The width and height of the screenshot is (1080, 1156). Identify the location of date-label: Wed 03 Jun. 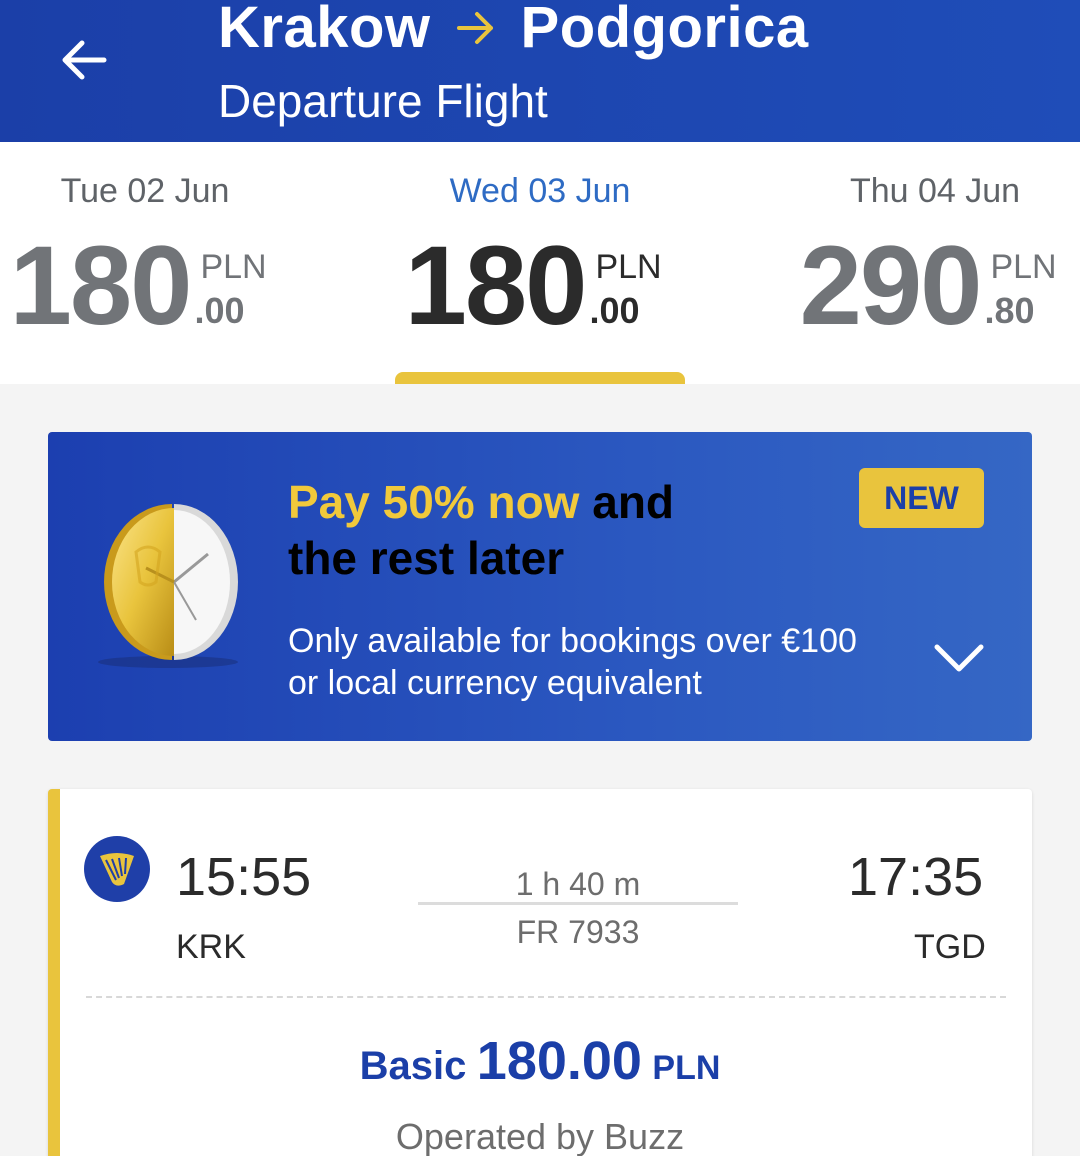
(540, 191).